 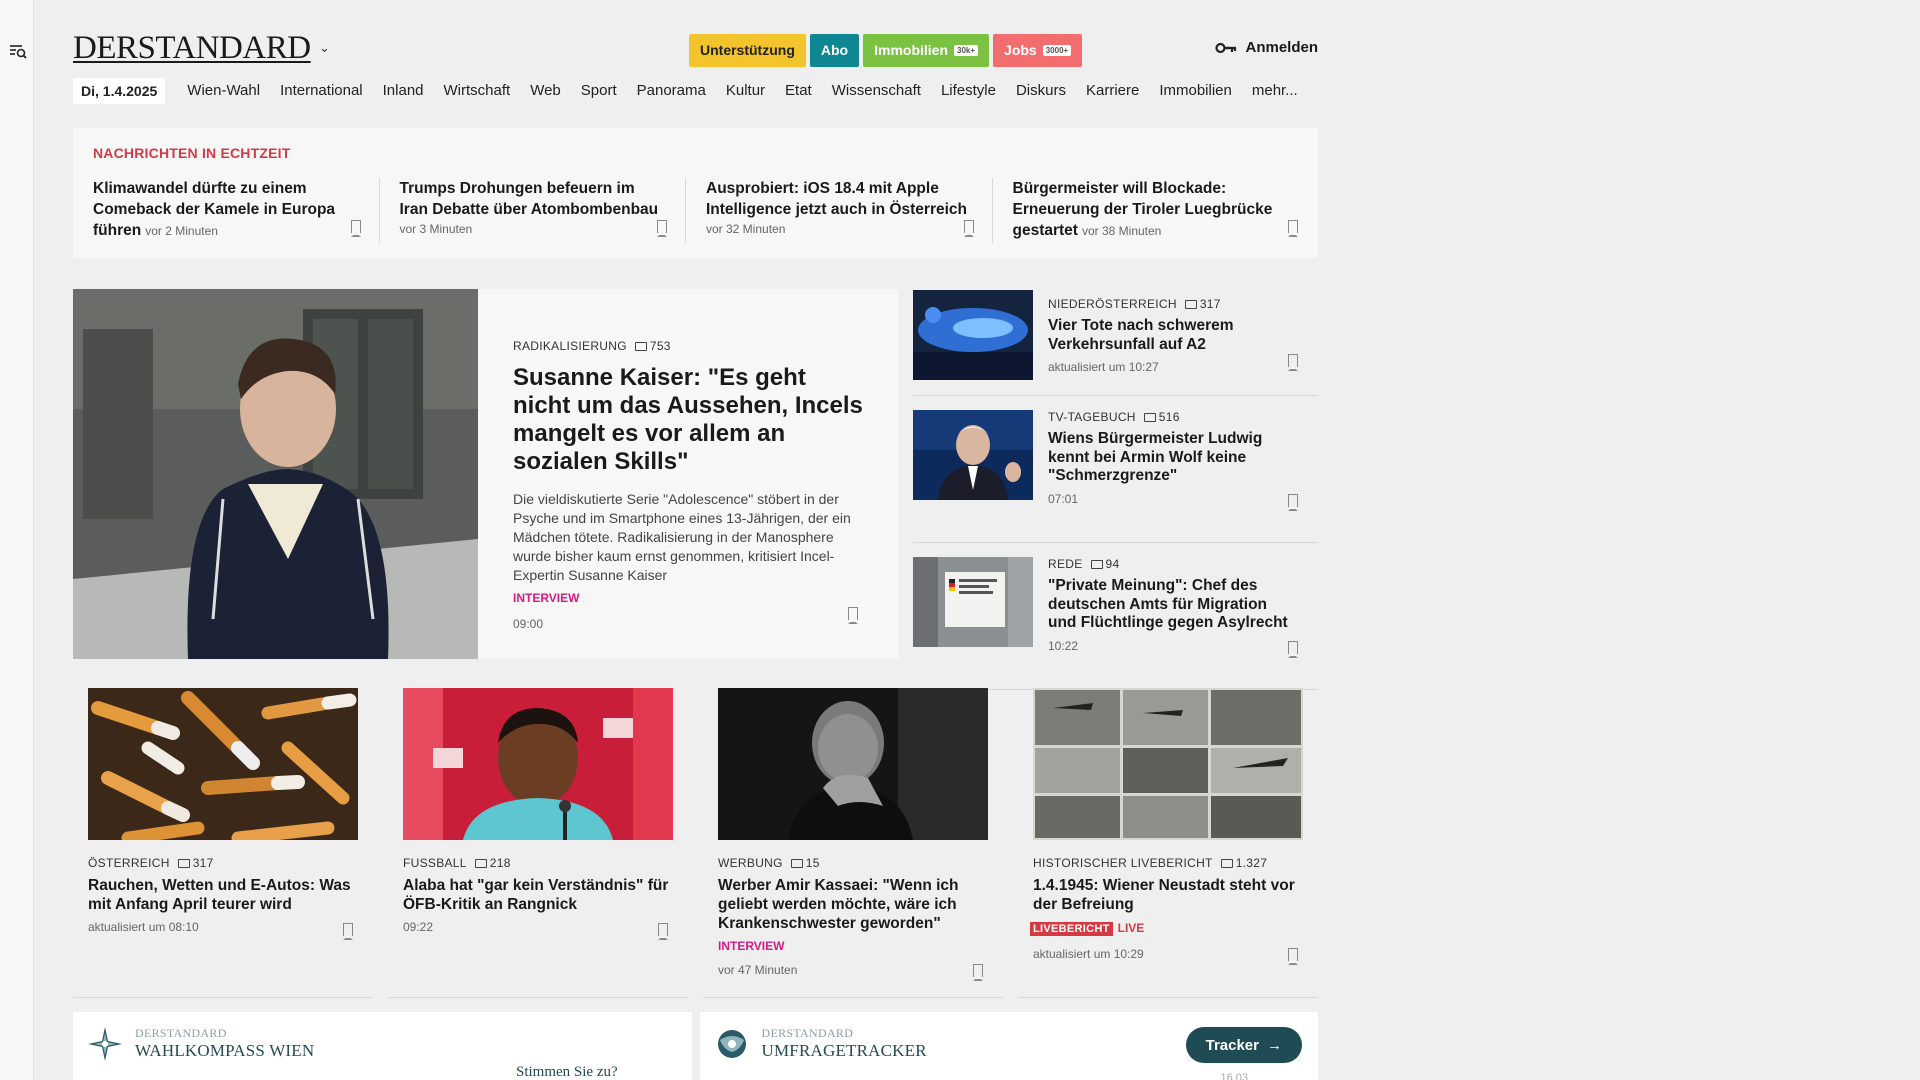 I want to click on support-button: Unterstützung, so click(x=747, y=50).